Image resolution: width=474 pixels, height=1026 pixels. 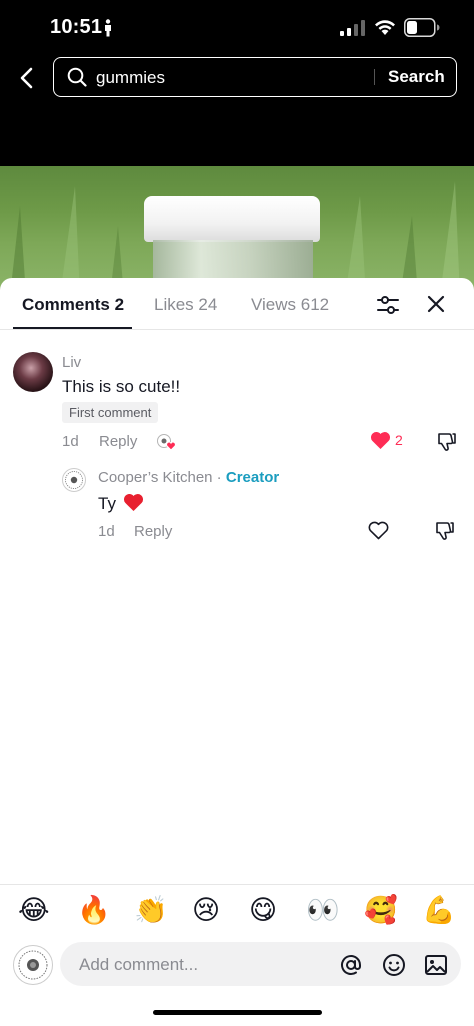 What do you see at coordinates (385, 27) in the screenshot?
I see `wifi-icon` at bounding box center [385, 27].